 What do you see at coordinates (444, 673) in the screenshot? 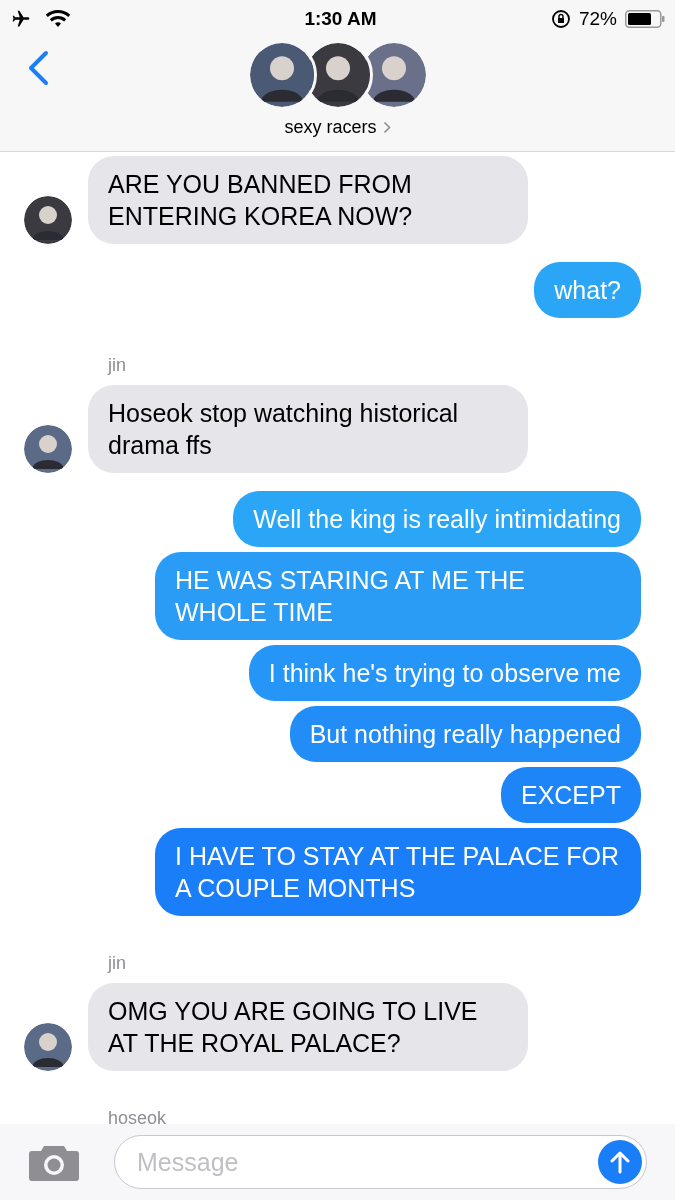
I see `message-bubble: I think he's trying to observe me` at bounding box center [444, 673].